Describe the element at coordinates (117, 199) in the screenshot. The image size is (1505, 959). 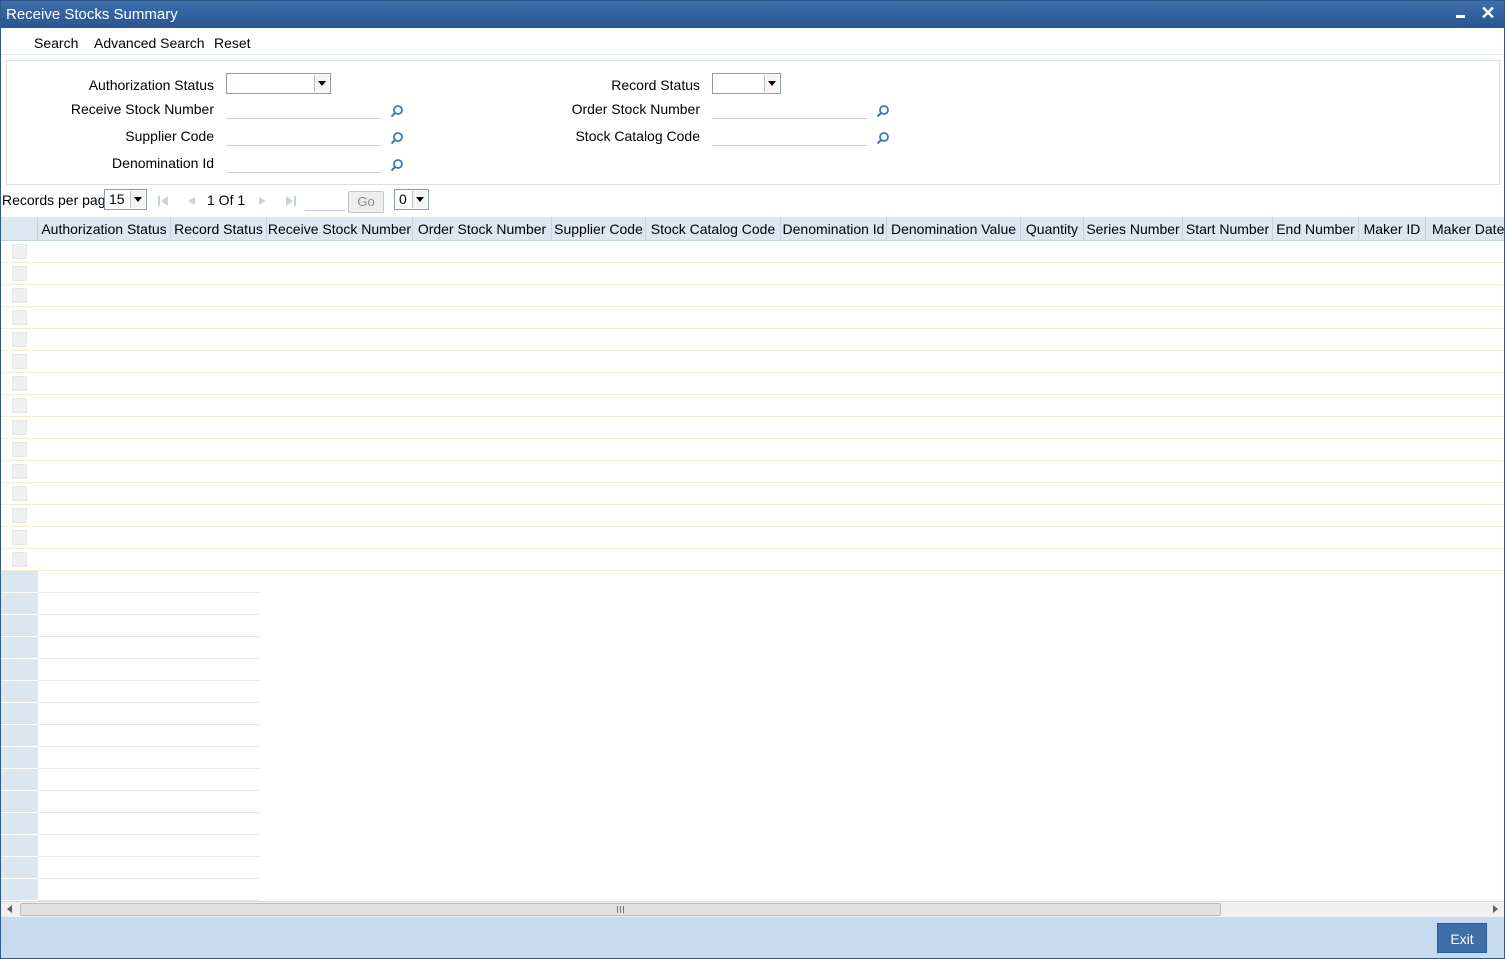
I see `records-per-page-value: 15` at that location.